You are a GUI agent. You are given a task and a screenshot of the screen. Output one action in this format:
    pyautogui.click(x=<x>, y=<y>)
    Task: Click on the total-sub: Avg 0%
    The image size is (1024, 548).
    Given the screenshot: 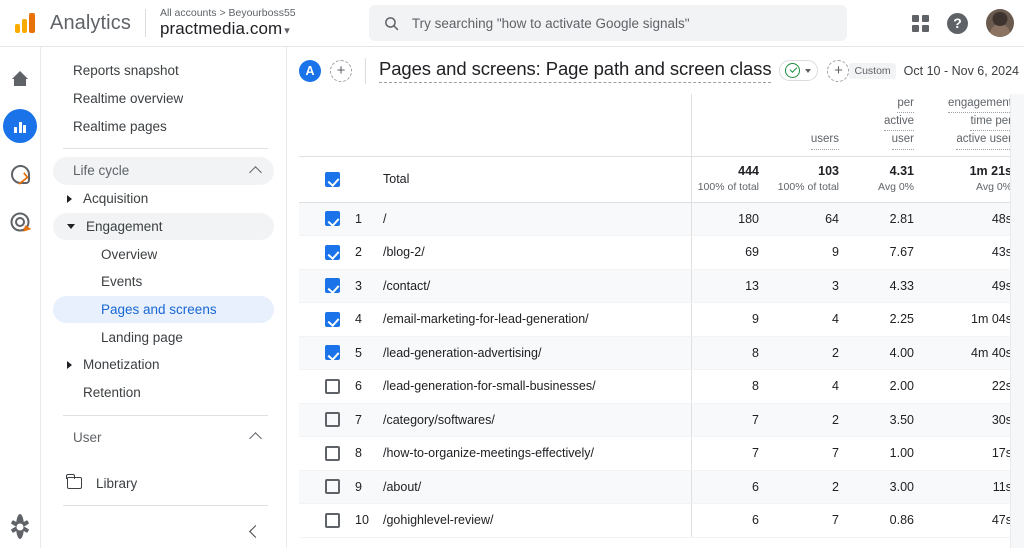 What is the action you would take?
    pyautogui.click(x=994, y=187)
    